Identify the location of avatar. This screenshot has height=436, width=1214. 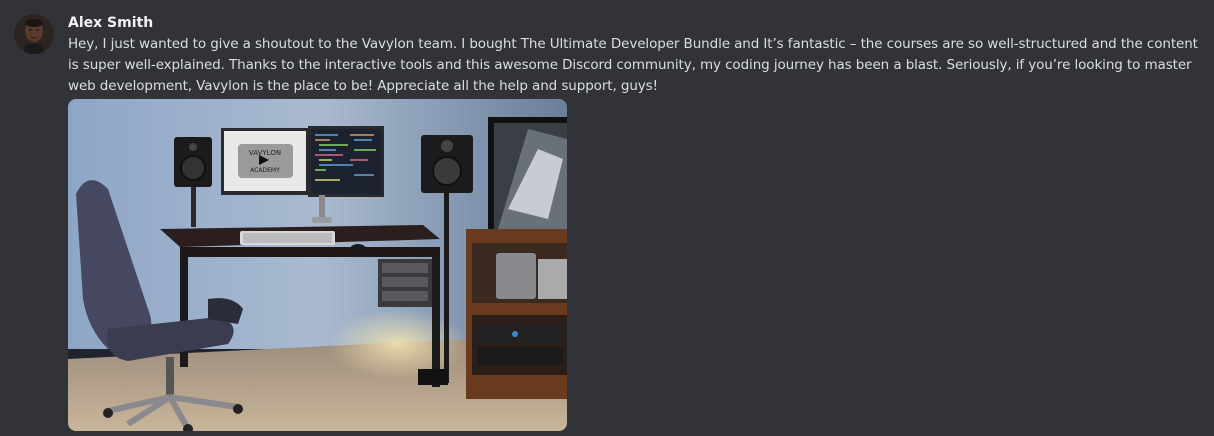
(34, 34).